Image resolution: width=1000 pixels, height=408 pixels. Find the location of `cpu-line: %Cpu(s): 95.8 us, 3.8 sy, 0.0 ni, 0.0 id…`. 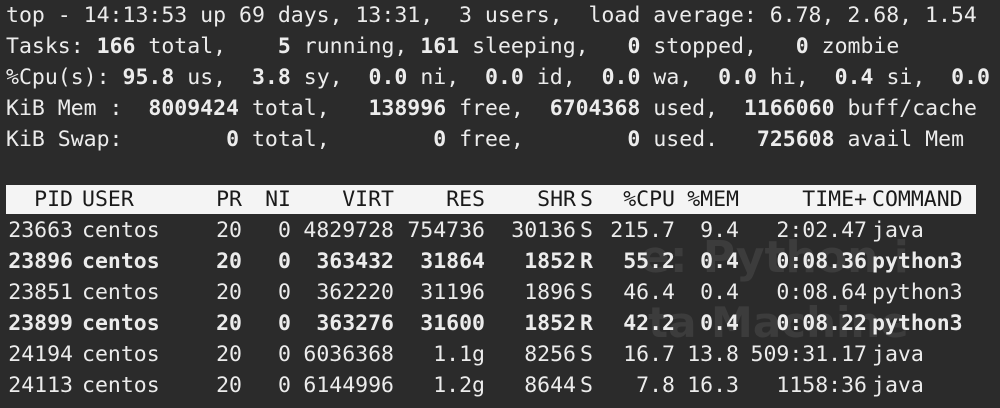

cpu-line: %Cpu(s): 95.8 us, 3.8 sy, 0.0 ni, 0.0 id… is located at coordinates (498, 77).